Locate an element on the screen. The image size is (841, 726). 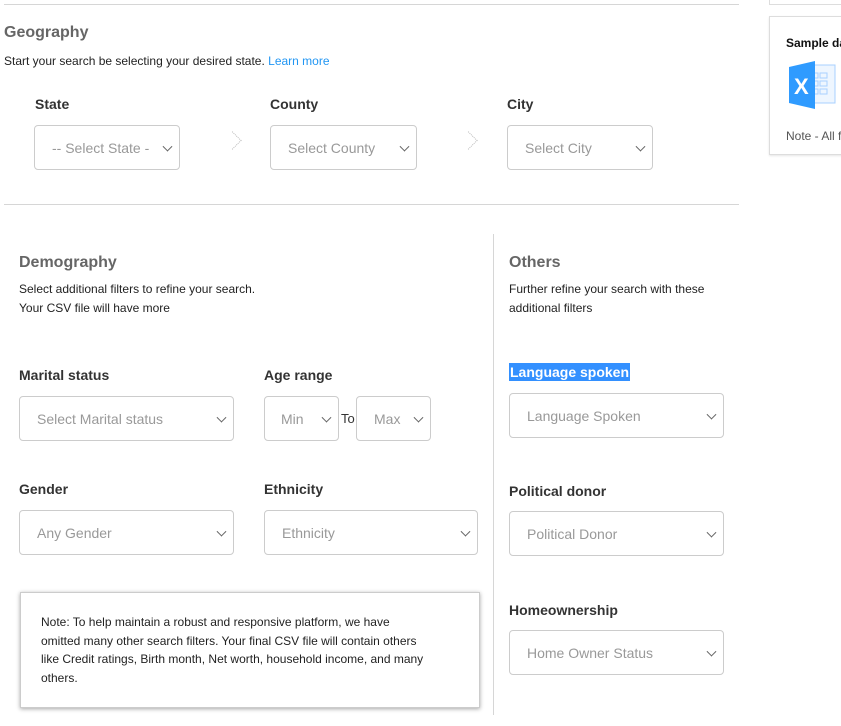
age-max-select: Max is located at coordinates (393, 418).